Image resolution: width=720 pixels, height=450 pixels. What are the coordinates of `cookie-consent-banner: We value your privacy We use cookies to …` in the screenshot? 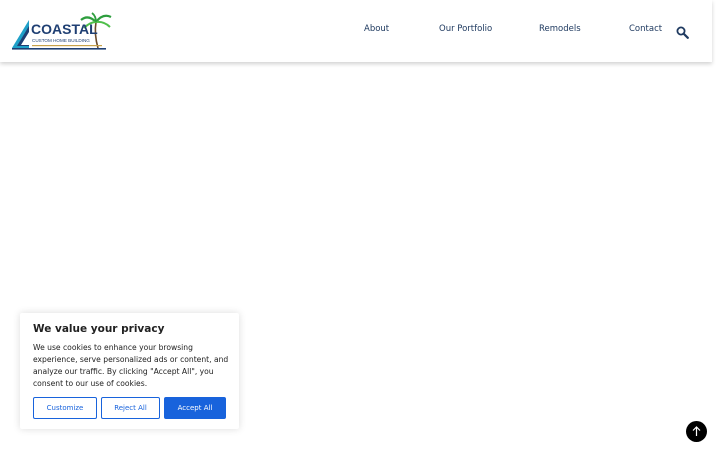 It's located at (129, 371).